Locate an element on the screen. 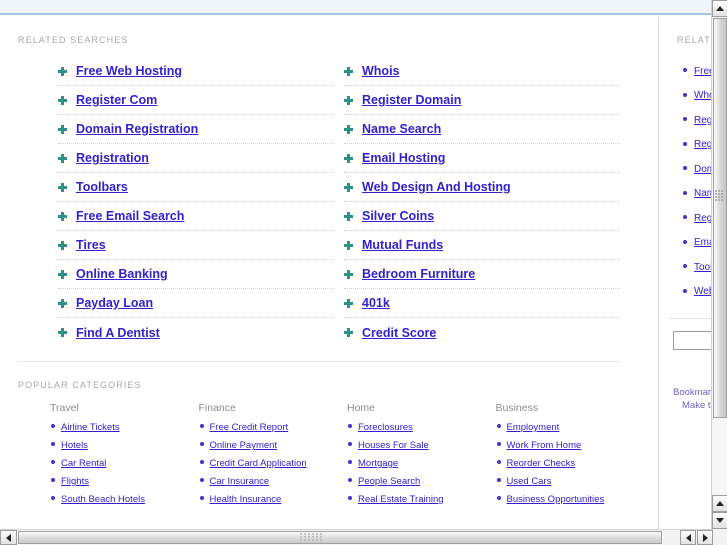 The width and height of the screenshot is (727, 545). list-item: Car Insurance is located at coordinates (270, 480).